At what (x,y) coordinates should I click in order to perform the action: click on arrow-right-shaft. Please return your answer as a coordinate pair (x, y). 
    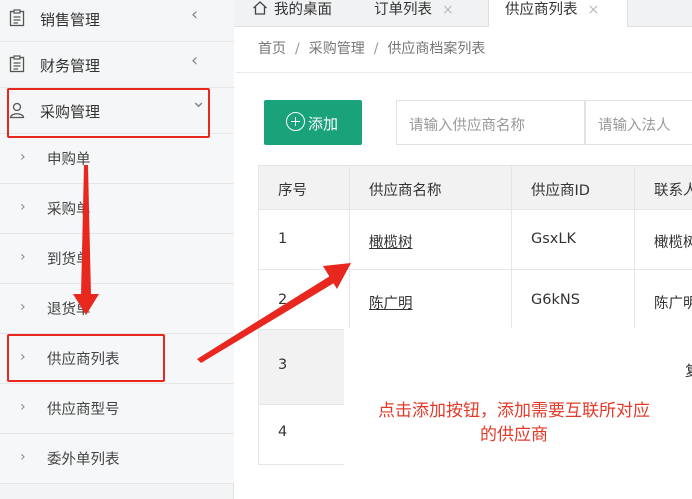
    Looking at the image, I should click on (265, 319).